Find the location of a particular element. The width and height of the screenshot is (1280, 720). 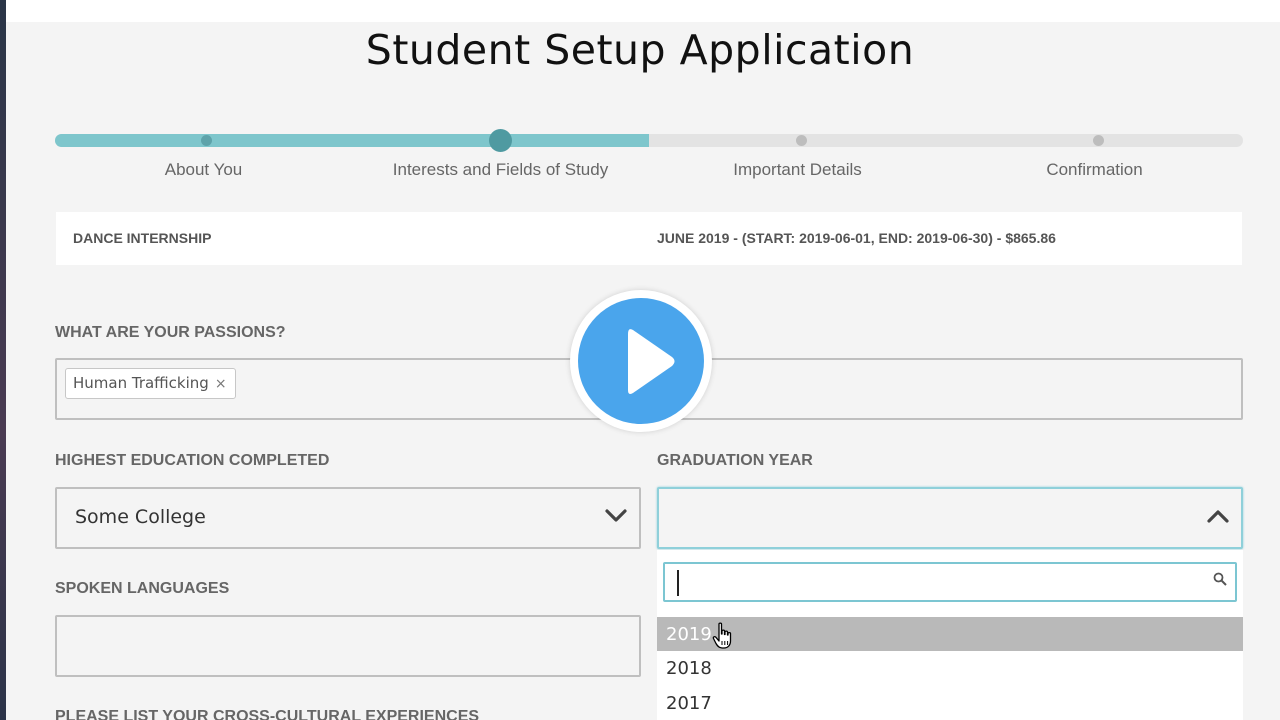

languages-label: SPOKEN LANGUAGES is located at coordinates (142, 588).